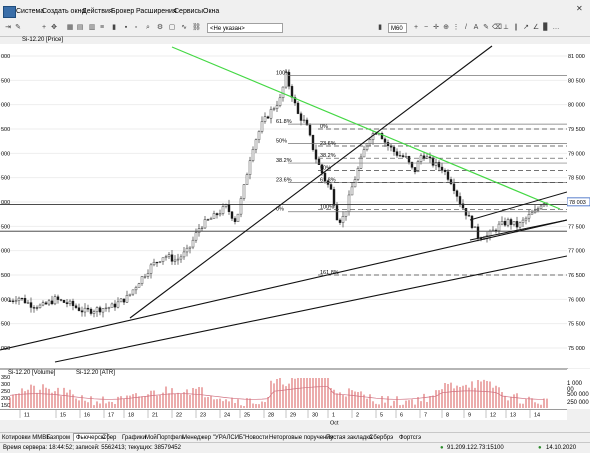 The height and width of the screenshot is (453, 590). Describe the element at coordinates (122, 11) in the screenshot. I see `menu-item-broker: Брокер` at that location.